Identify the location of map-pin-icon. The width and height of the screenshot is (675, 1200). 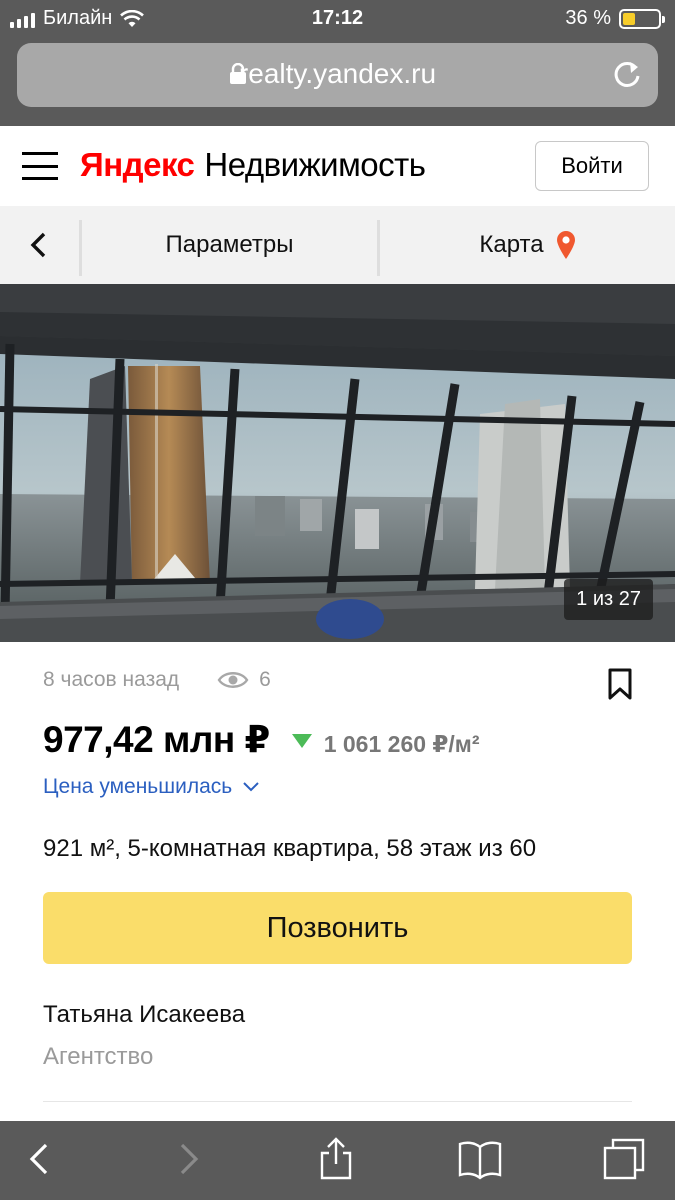
(565, 245).